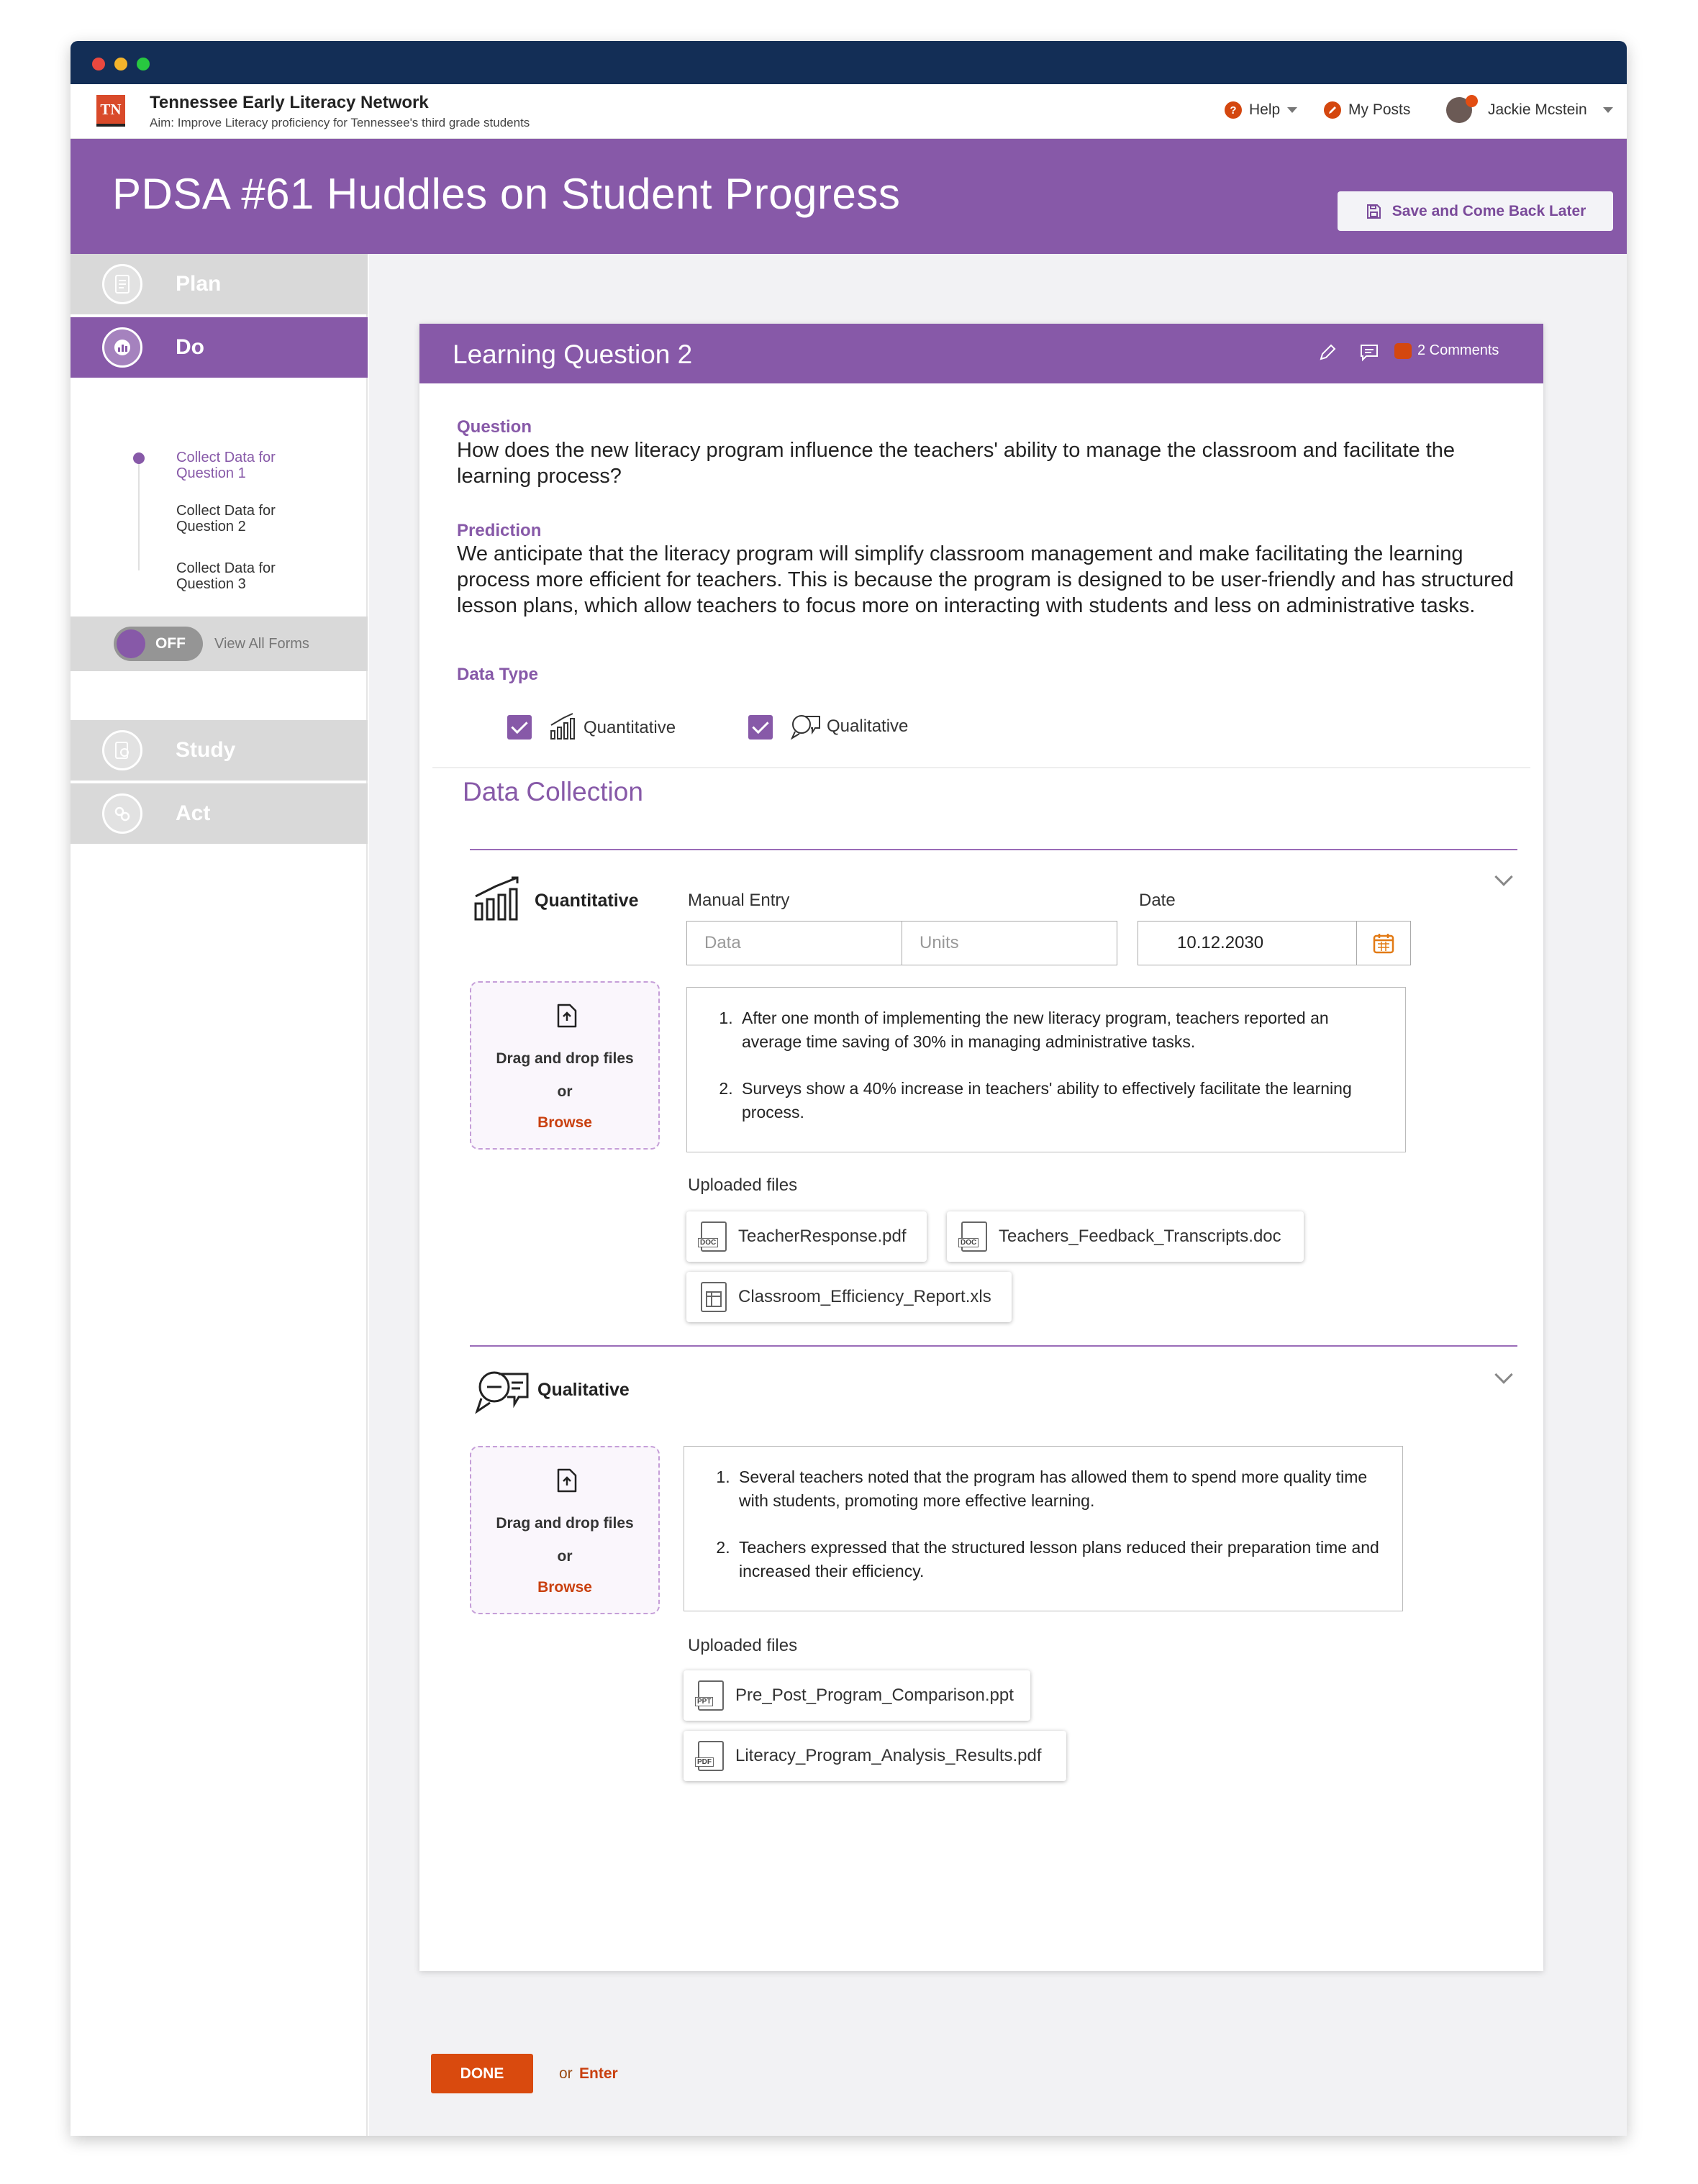 Image resolution: width=1698 pixels, height=2184 pixels. What do you see at coordinates (1462, 109) in the screenshot?
I see `avatar` at bounding box center [1462, 109].